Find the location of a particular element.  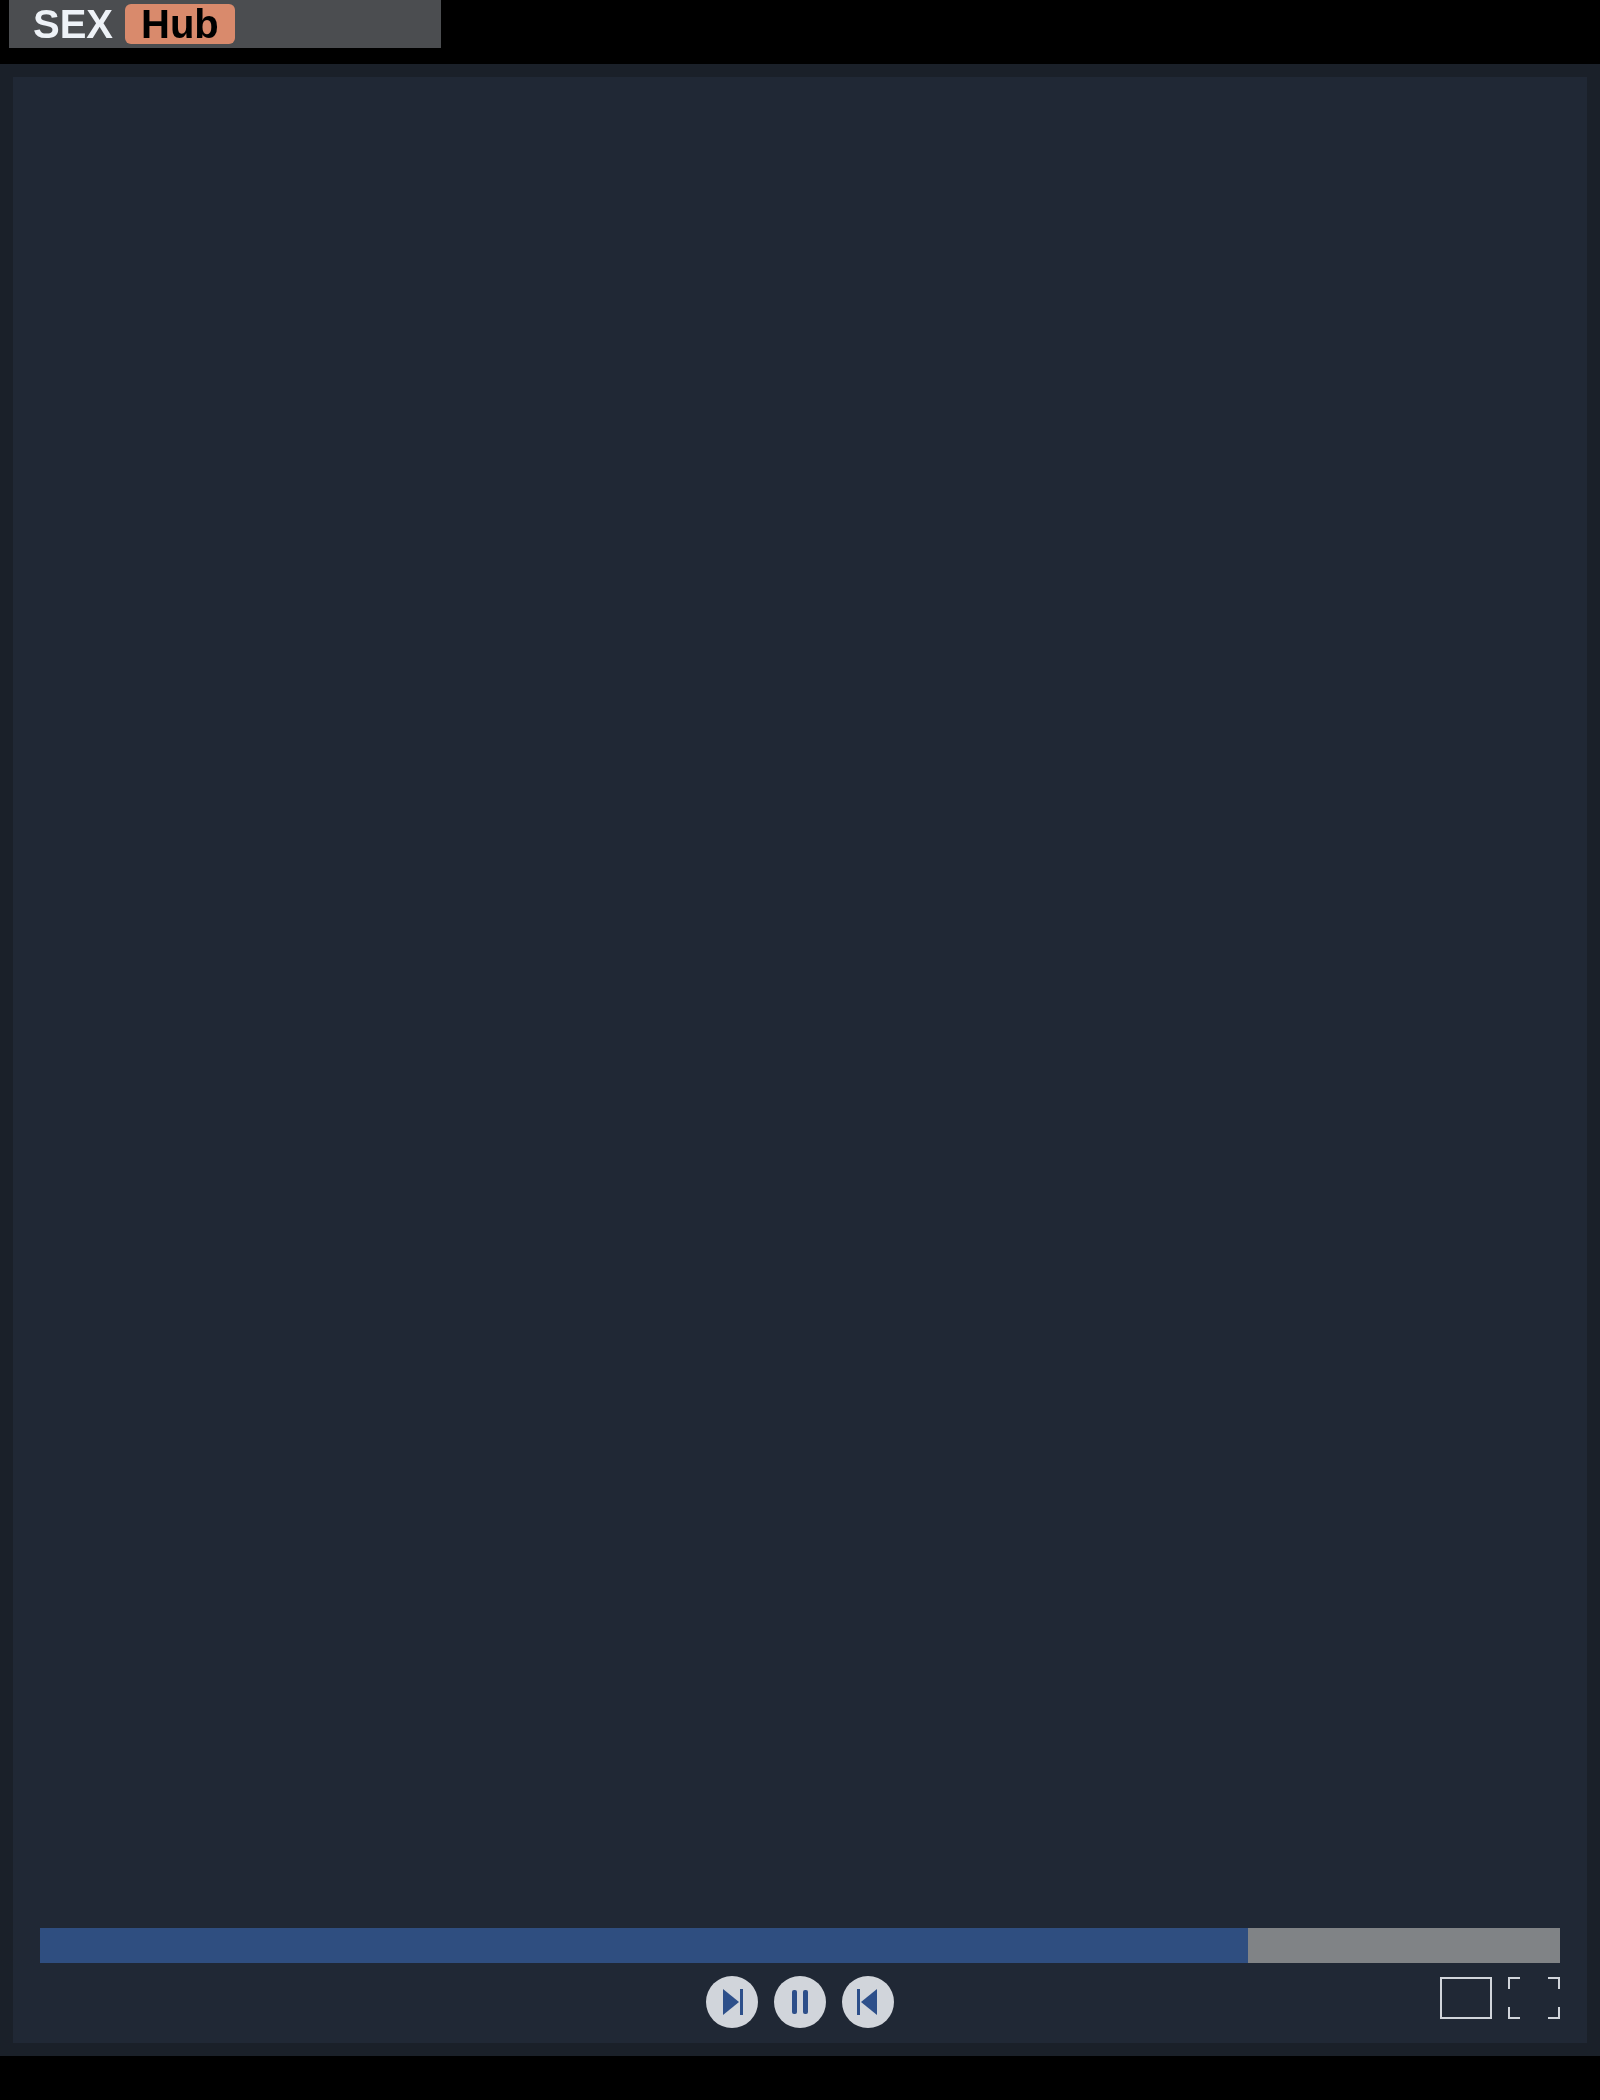

theater-mode-icon is located at coordinates (1466, 1998).